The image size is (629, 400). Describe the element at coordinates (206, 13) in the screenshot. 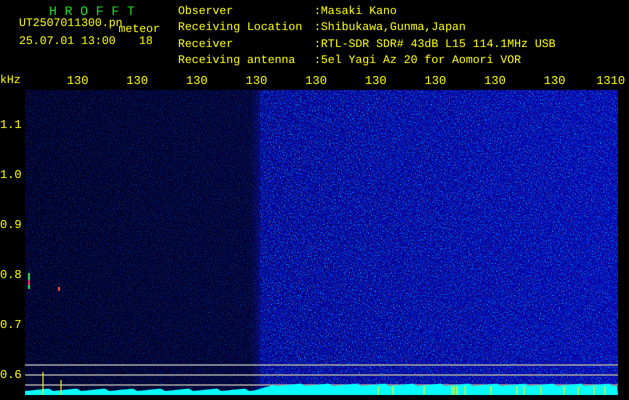

I see `info-label: Observer` at that location.